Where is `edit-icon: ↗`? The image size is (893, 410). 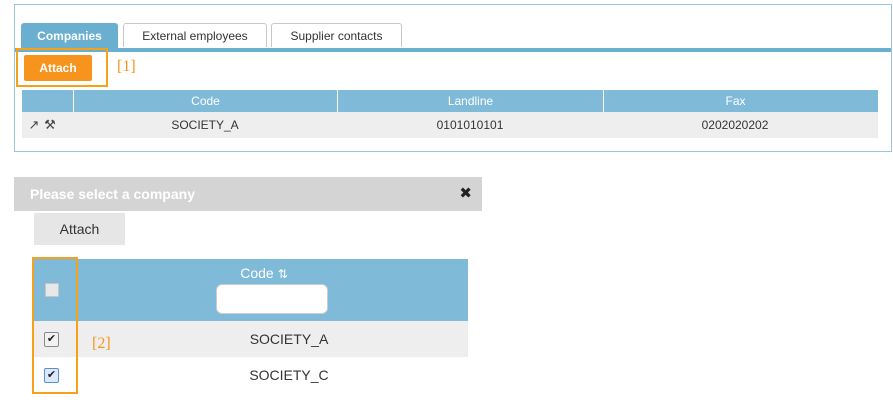 edit-icon: ↗ is located at coordinates (34, 125).